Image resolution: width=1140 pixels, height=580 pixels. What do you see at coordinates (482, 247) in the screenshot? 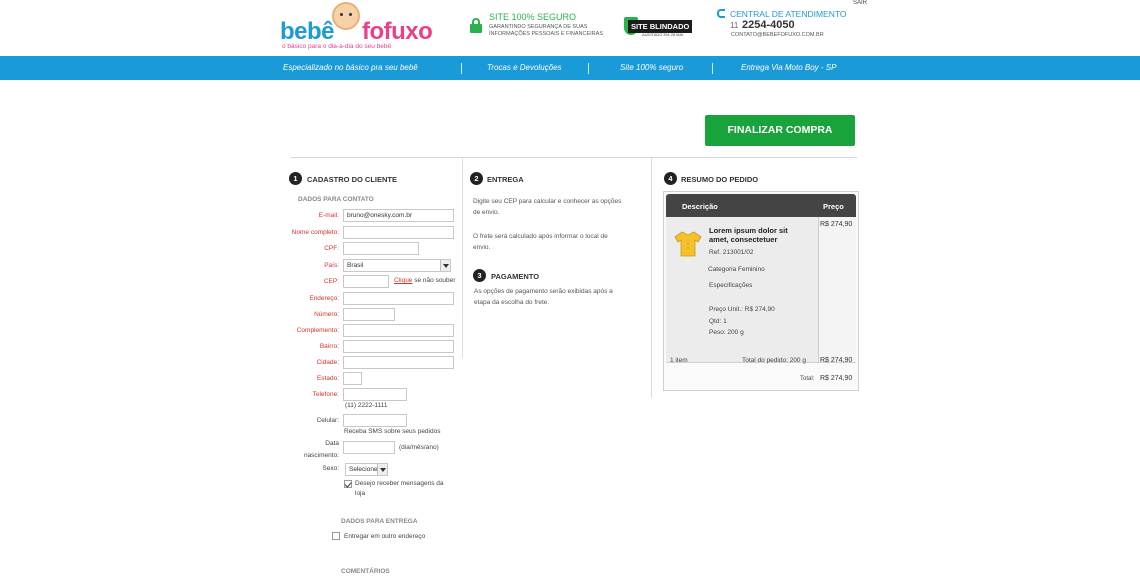
I see `entrega-note-line2: envio.` at bounding box center [482, 247].